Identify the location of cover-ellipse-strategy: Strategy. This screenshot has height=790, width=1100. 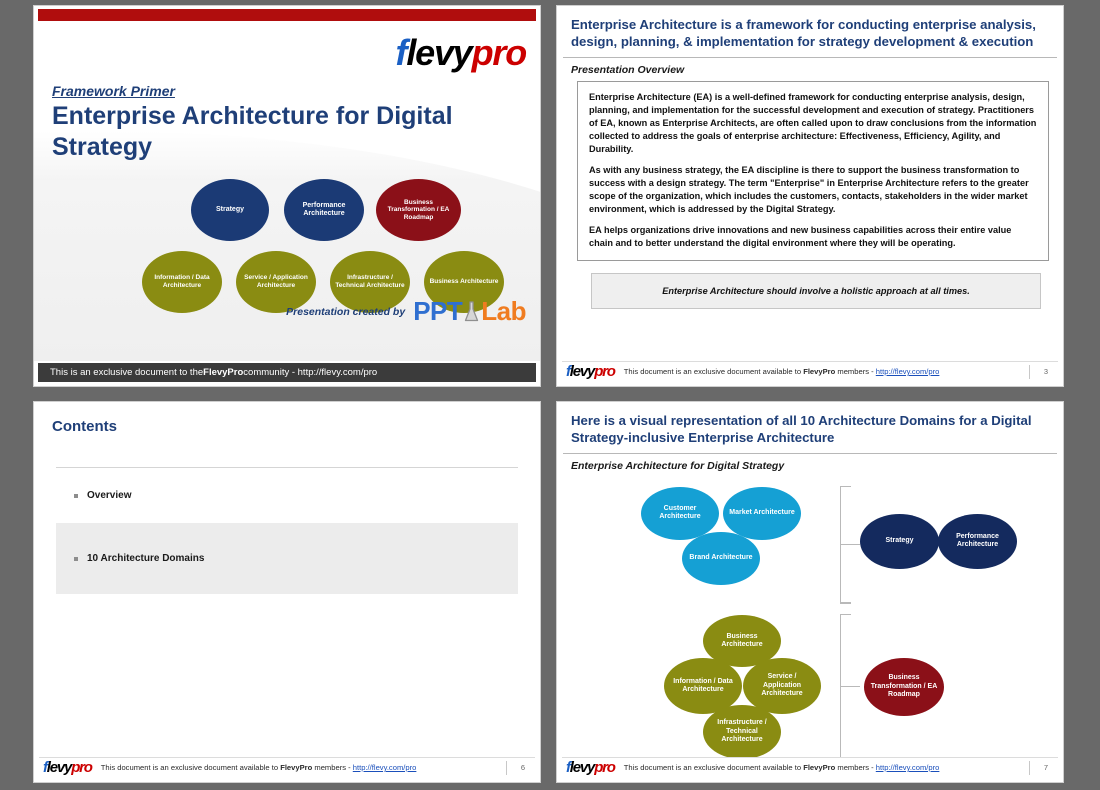
(230, 210).